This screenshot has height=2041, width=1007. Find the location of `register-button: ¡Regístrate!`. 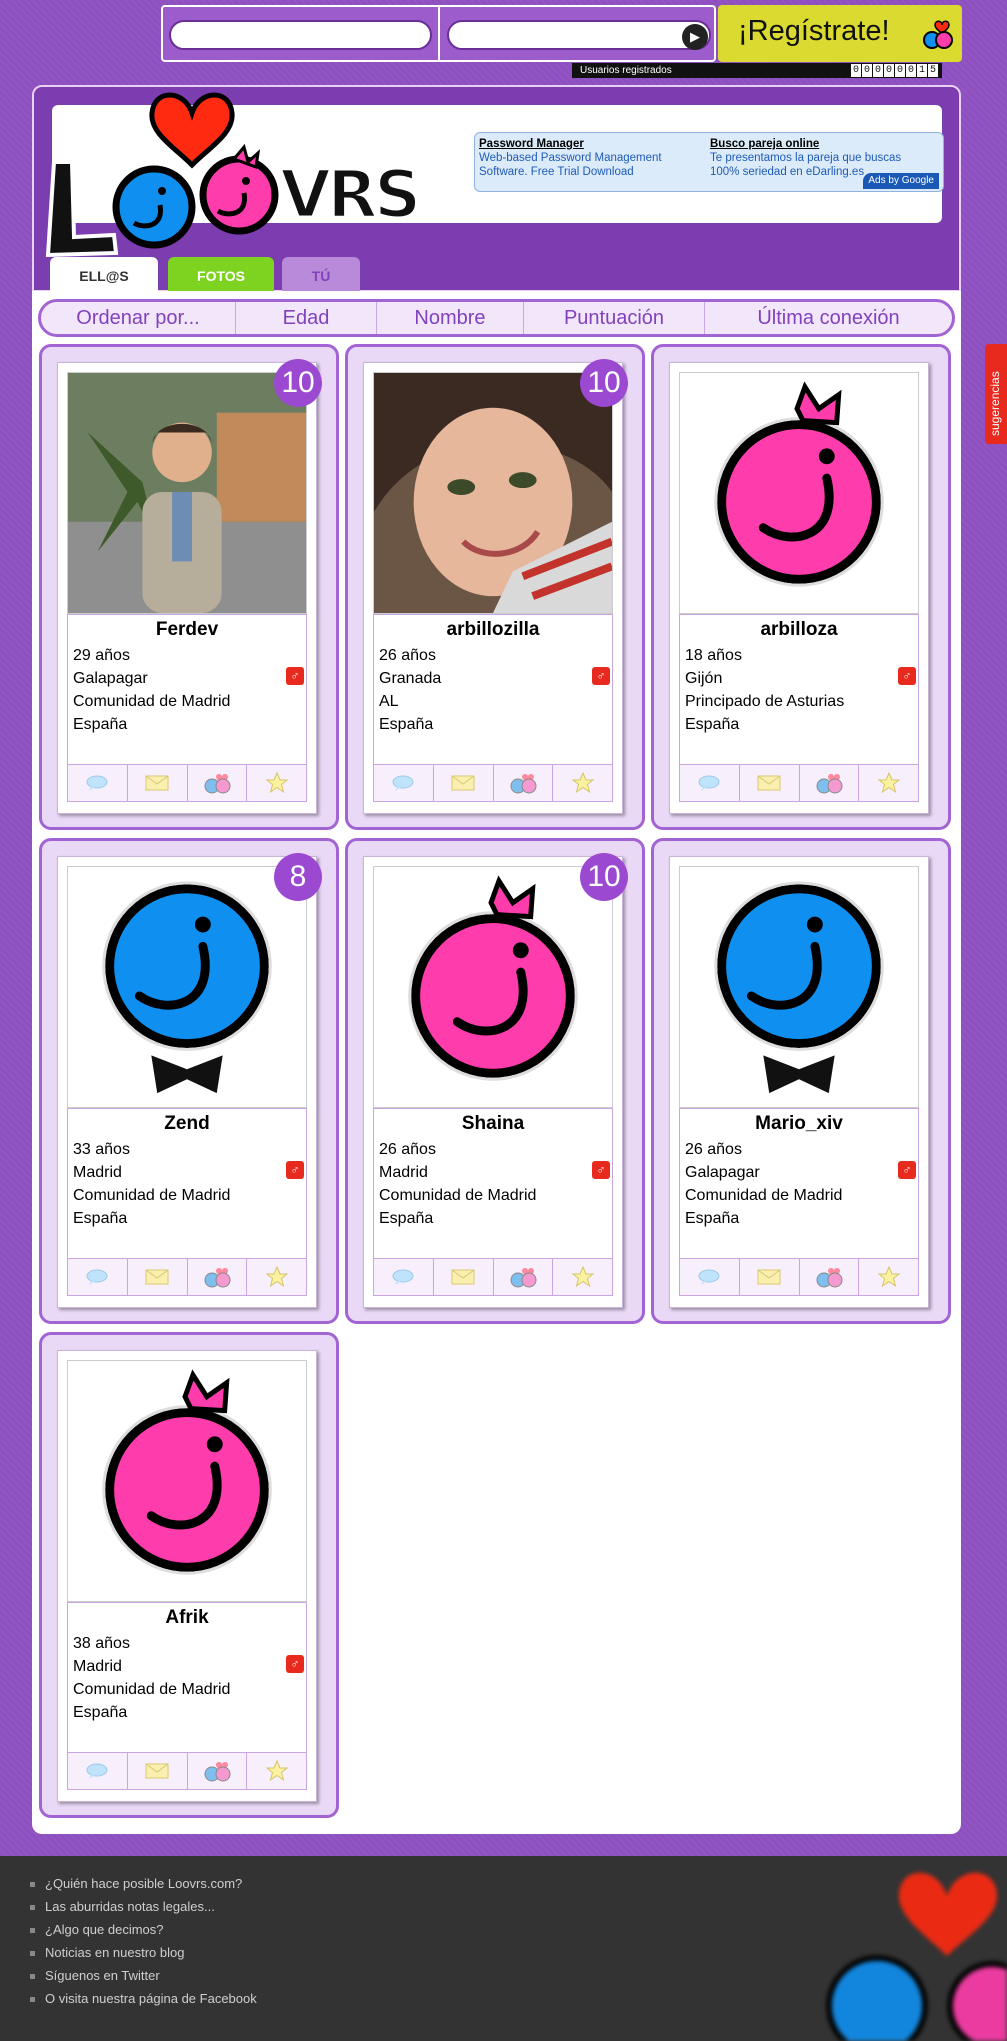

register-button: ¡Regístrate! is located at coordinates (840, 33).